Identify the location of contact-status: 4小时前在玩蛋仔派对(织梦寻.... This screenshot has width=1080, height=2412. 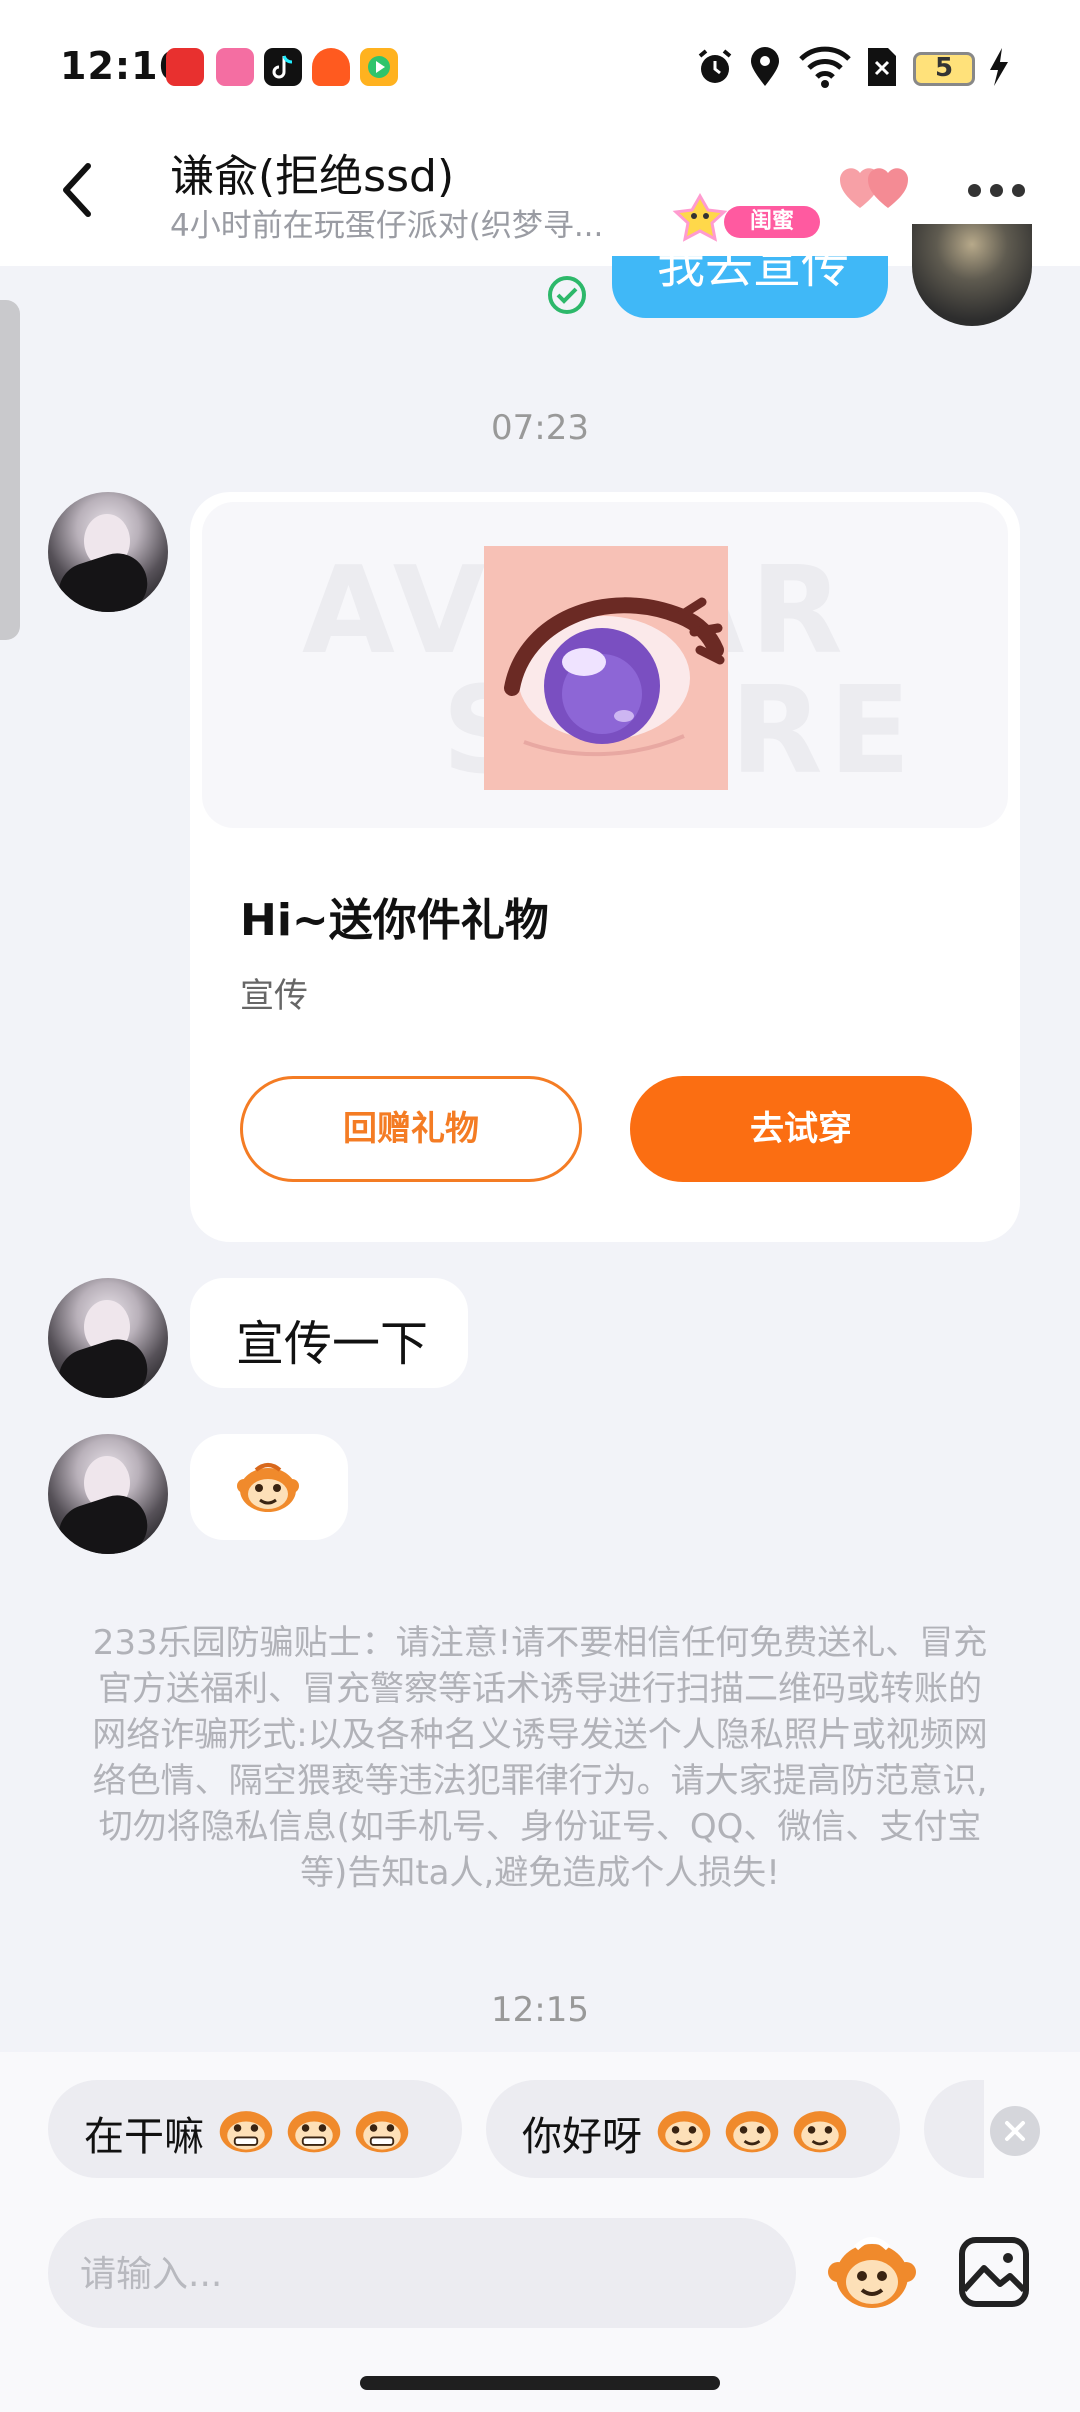
(387, 226).